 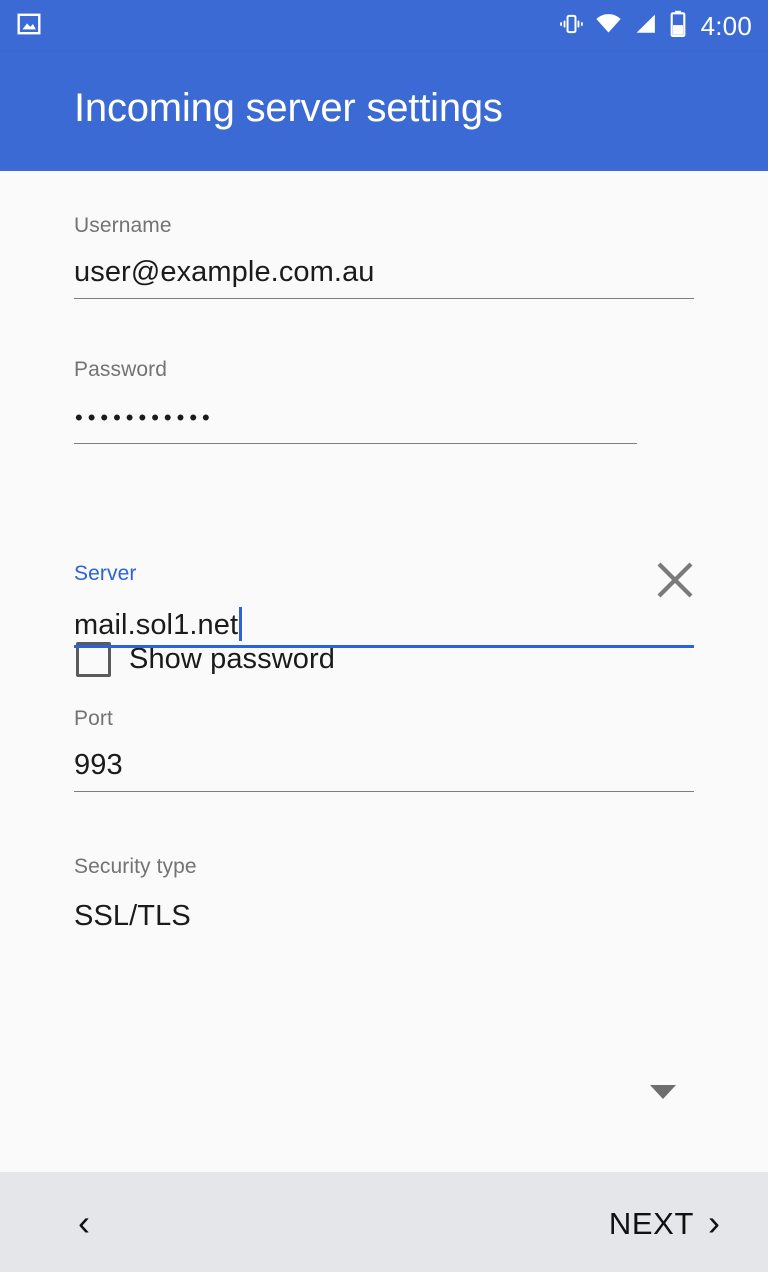 What do you see at coordinates (384, 298) in the screenshot?
I see `username-underline` at bounding box center [384, 298].